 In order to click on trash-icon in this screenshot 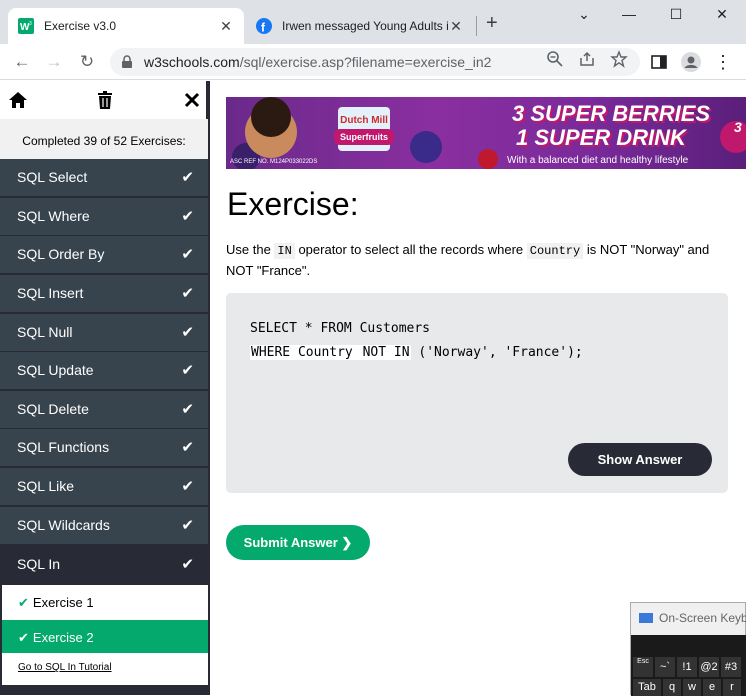, I will do `click(105, 100)`.